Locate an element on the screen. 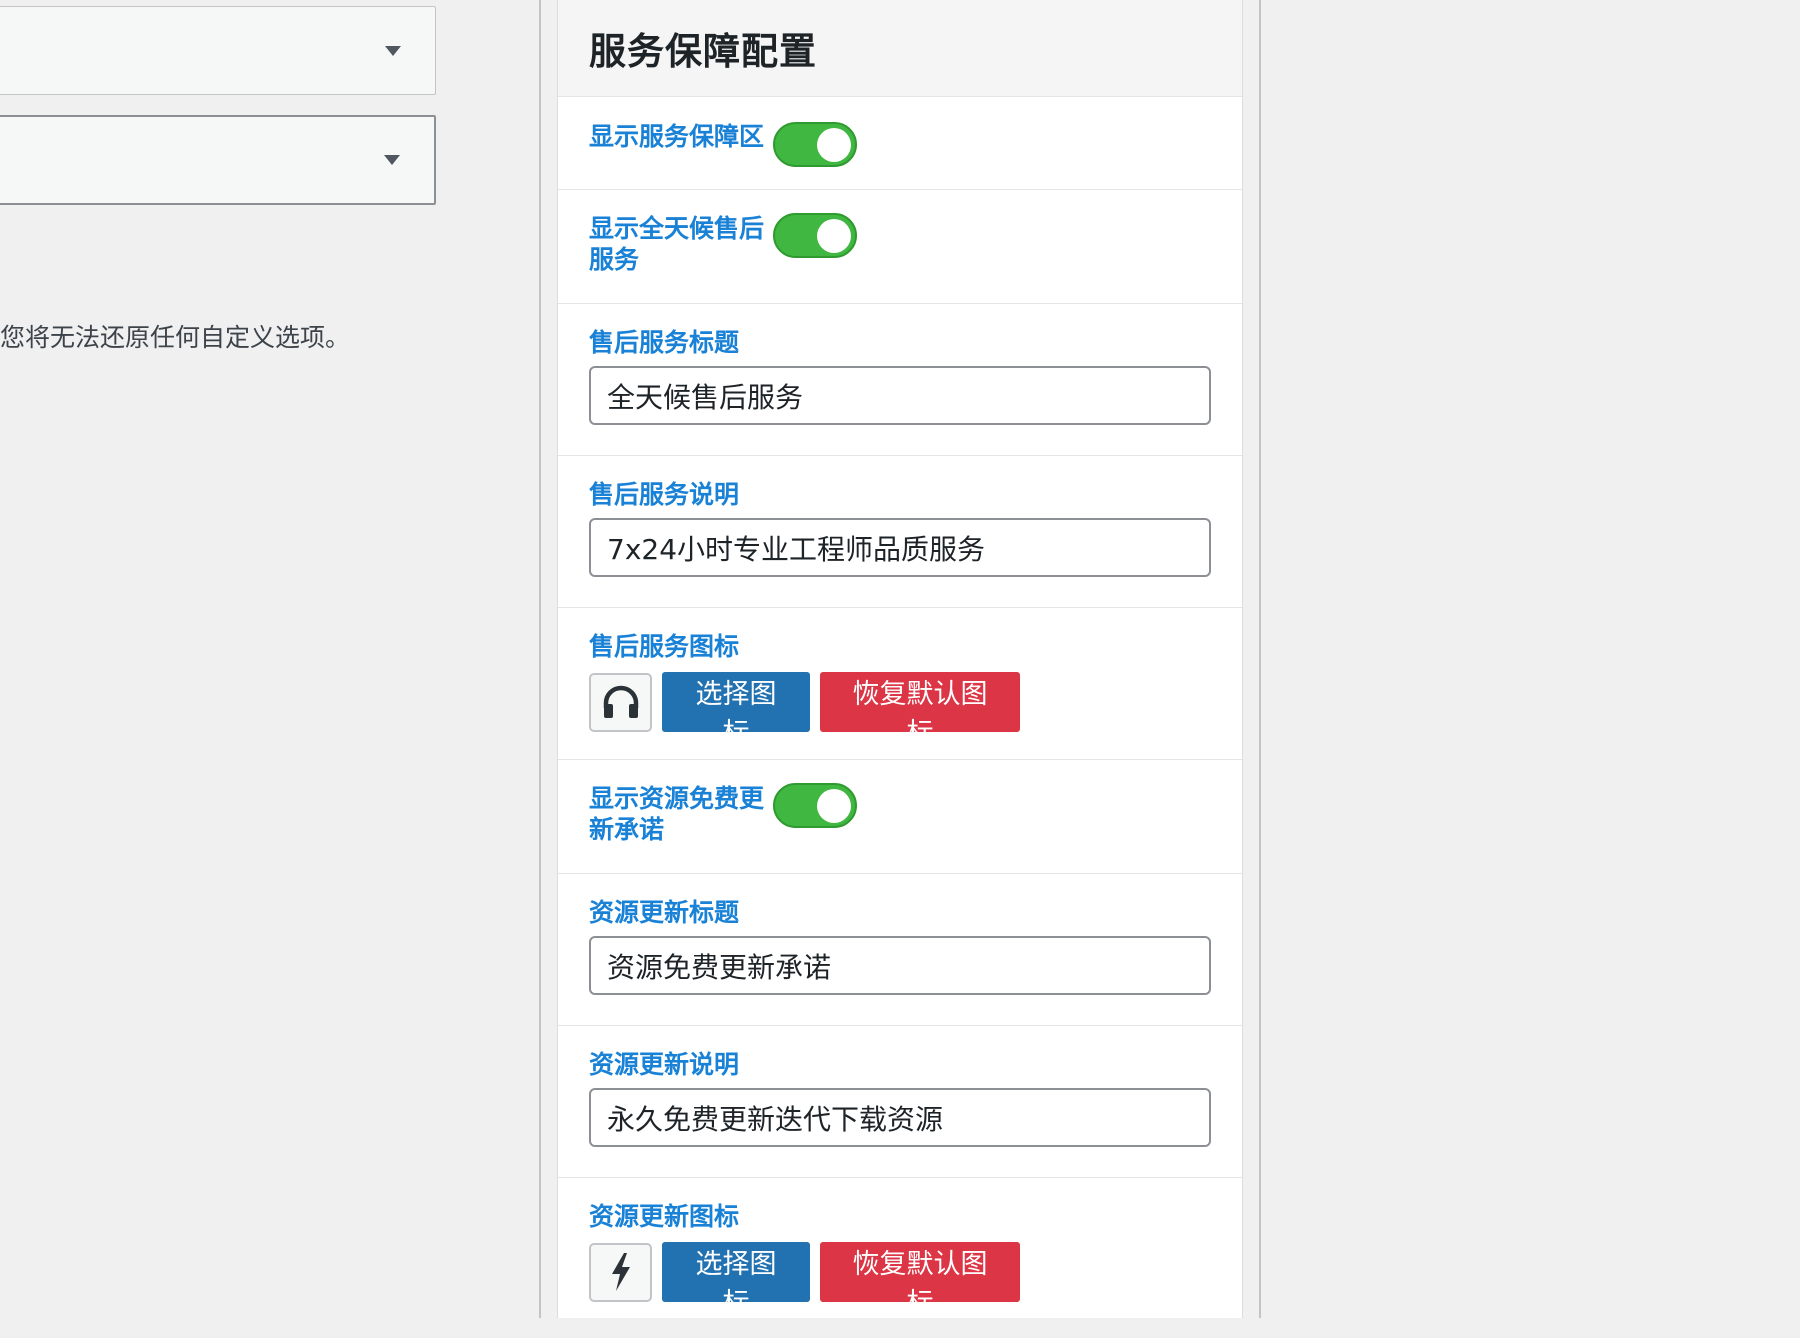  update-restore-icon-button: 恢复默认图标 is located at coordinates (920, 1280).